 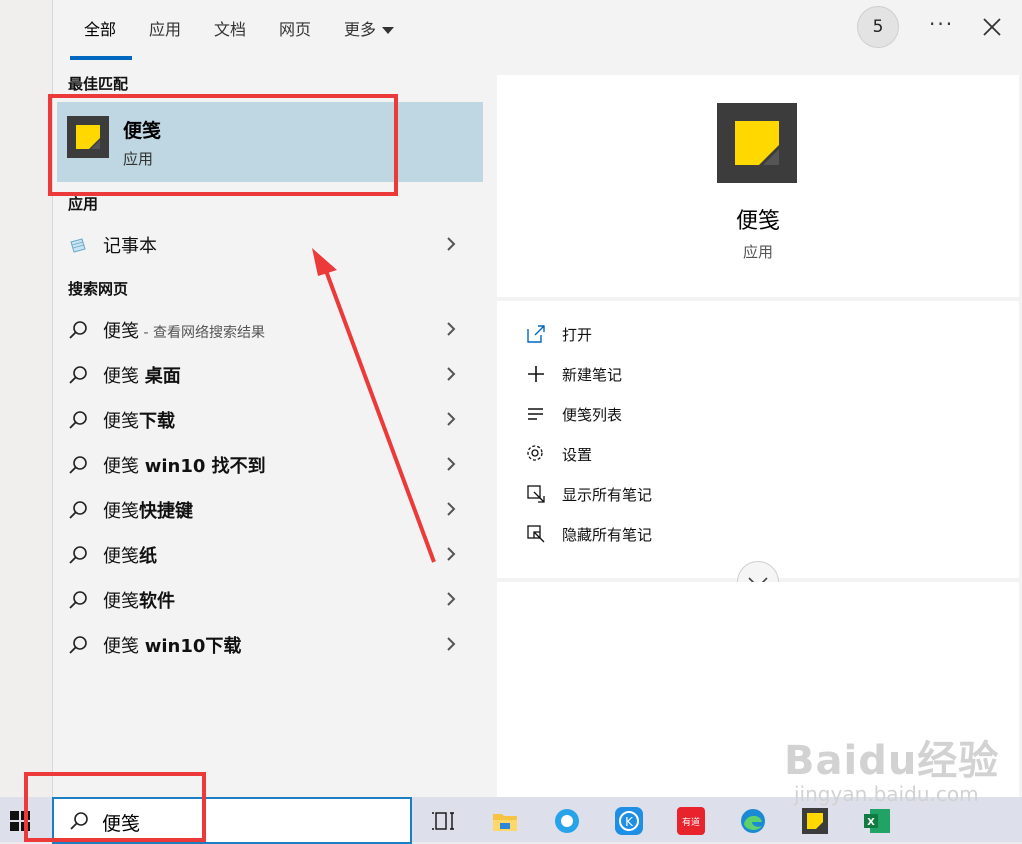 What do you see at coordinates (536, 374) in the screenshot?
I see `plus-icon` at bounding box center [536, 374].